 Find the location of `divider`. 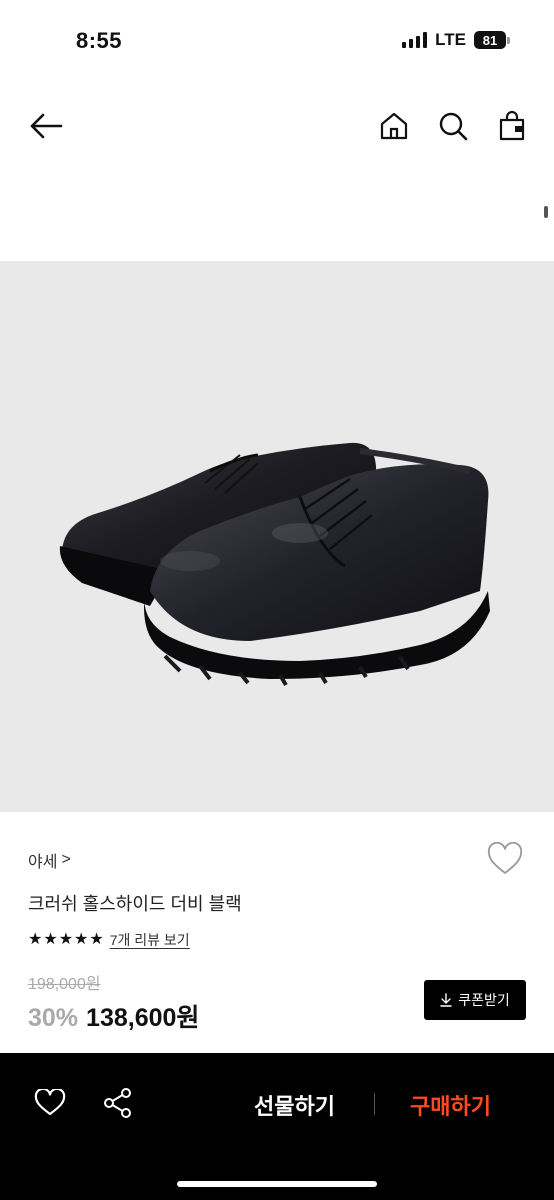

divider is located at coordinates (374, 1104).